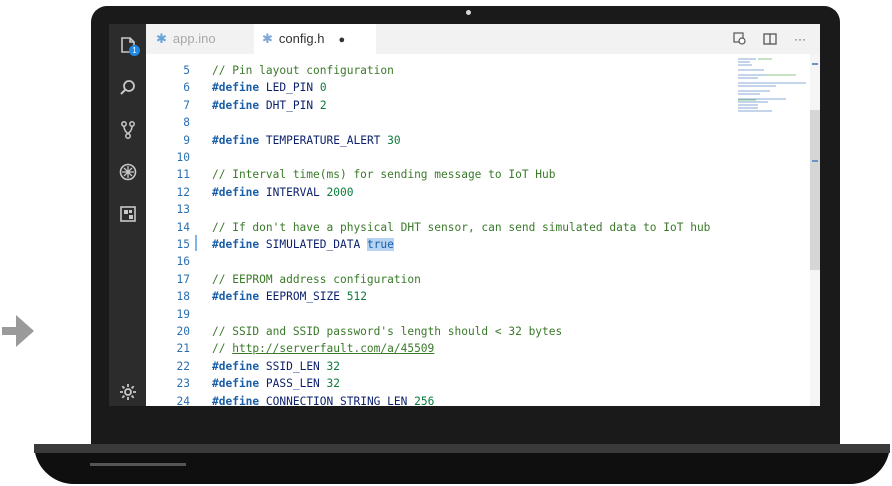  What do you see at coordinates (740, 39) in the screenshot?
I see `open-preview-icon` at bounding box center [740, 39].